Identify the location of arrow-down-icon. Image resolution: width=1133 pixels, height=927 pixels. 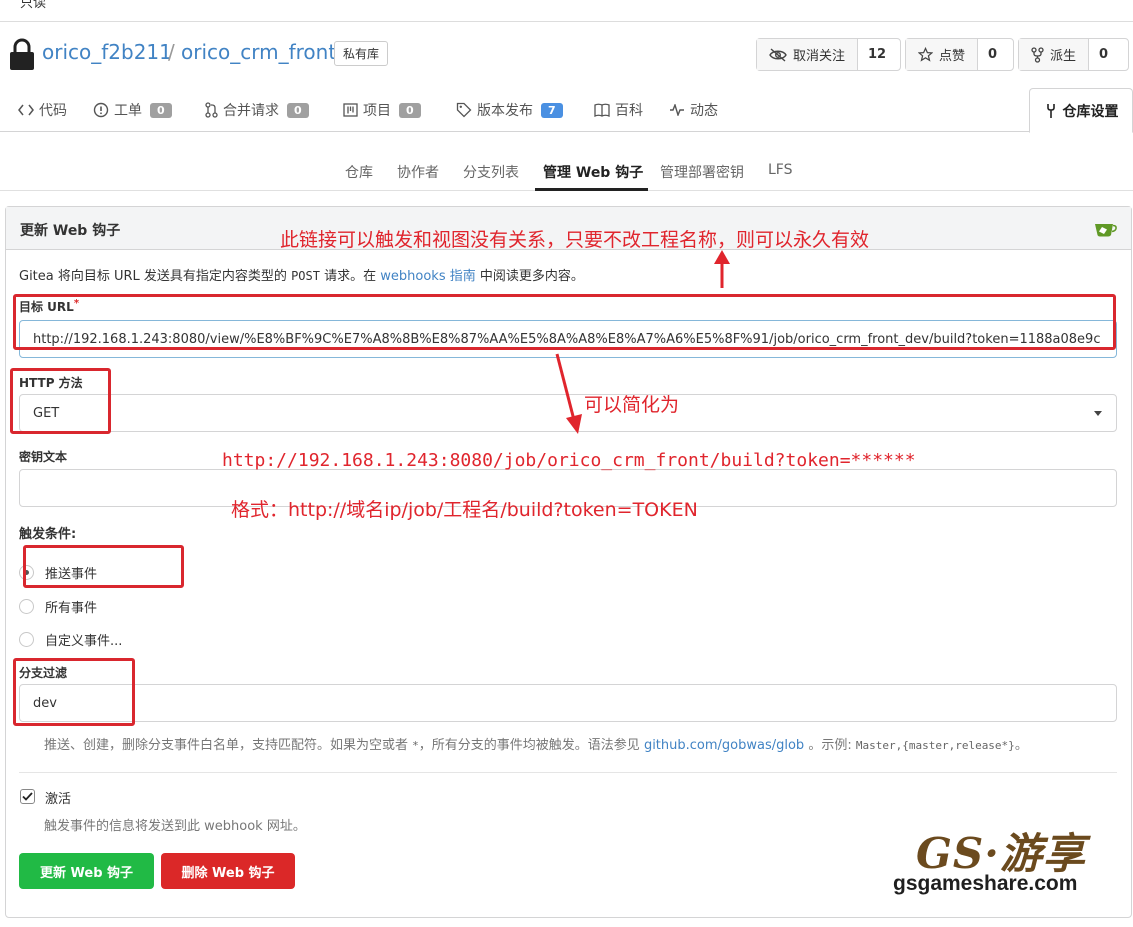
(568, 393).